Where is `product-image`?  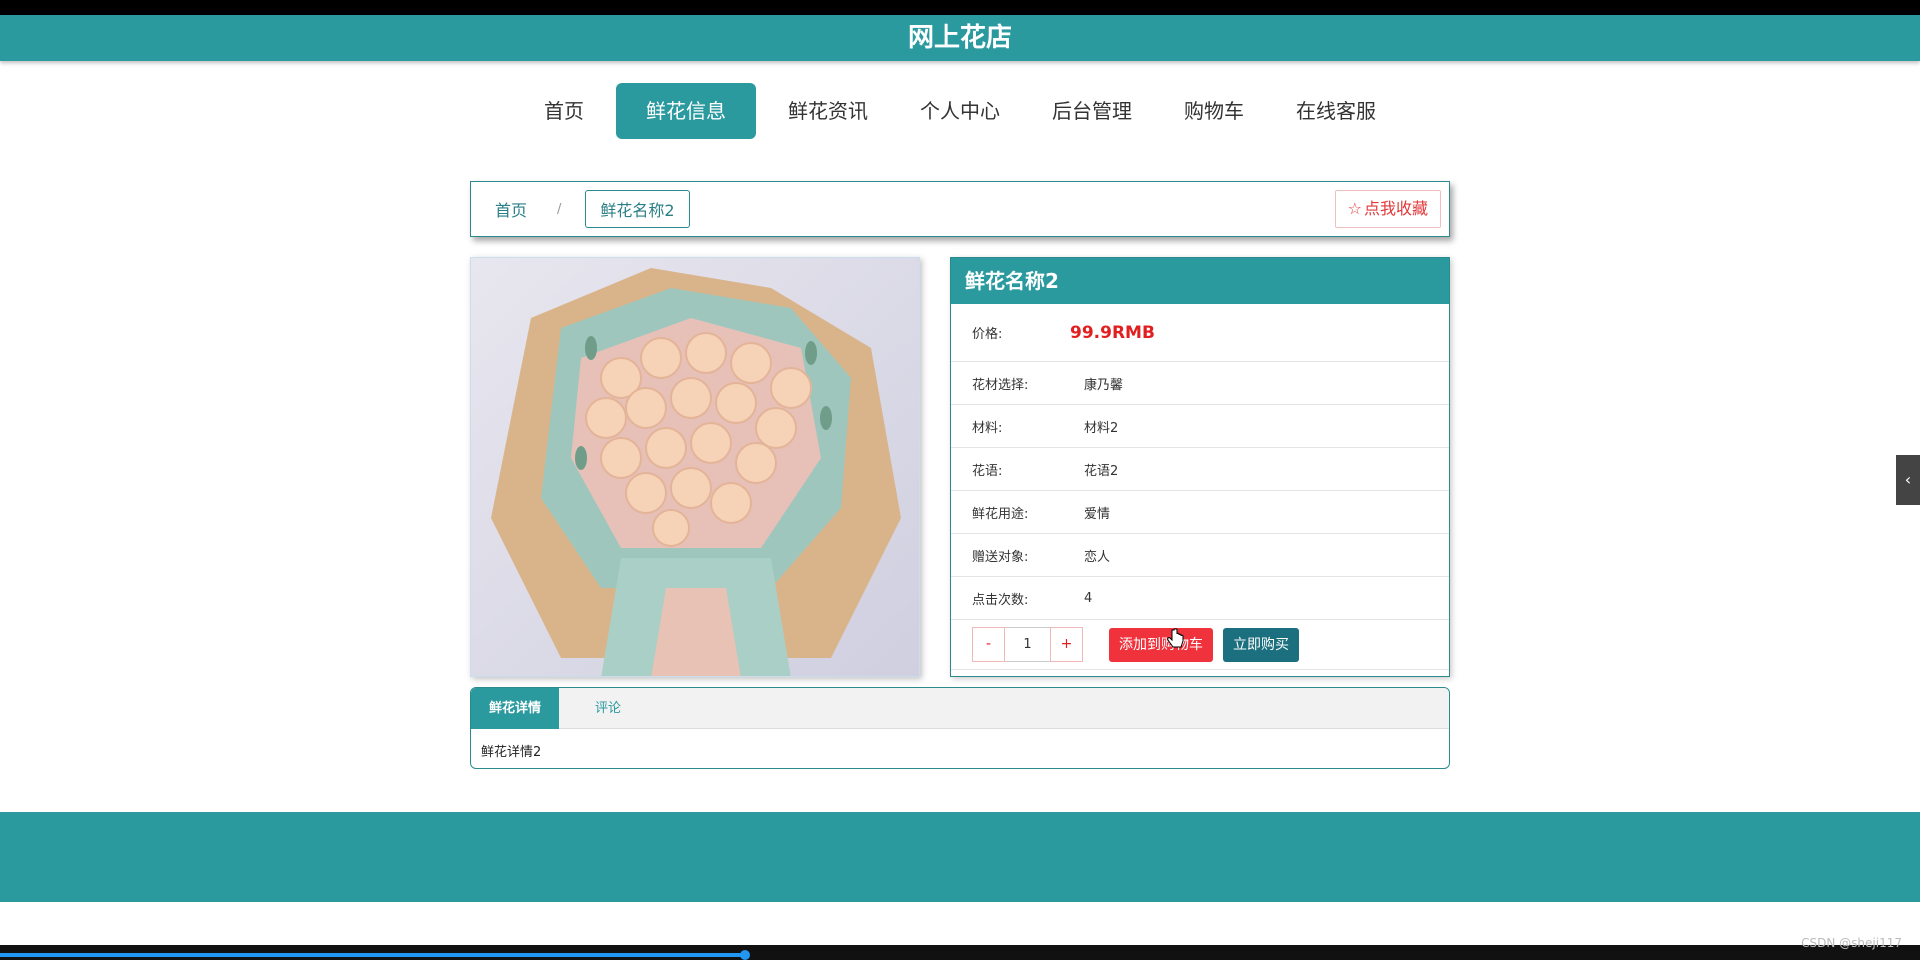 product-image is located at coordinates (695, 467).